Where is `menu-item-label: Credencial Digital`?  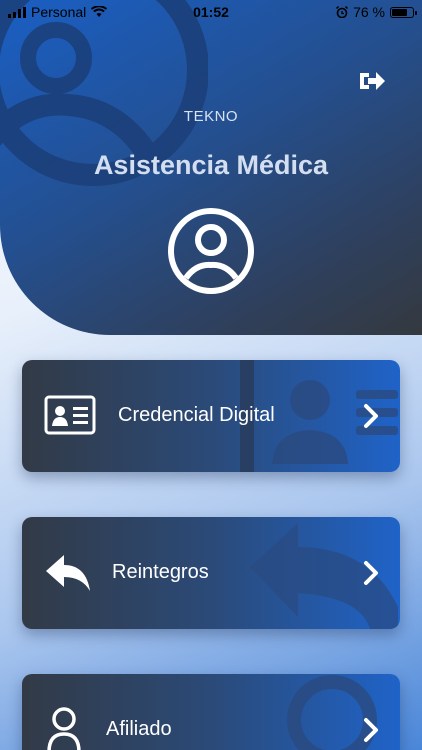 menu-item-label: Credencial Digital is located at coordinates (196, 415).